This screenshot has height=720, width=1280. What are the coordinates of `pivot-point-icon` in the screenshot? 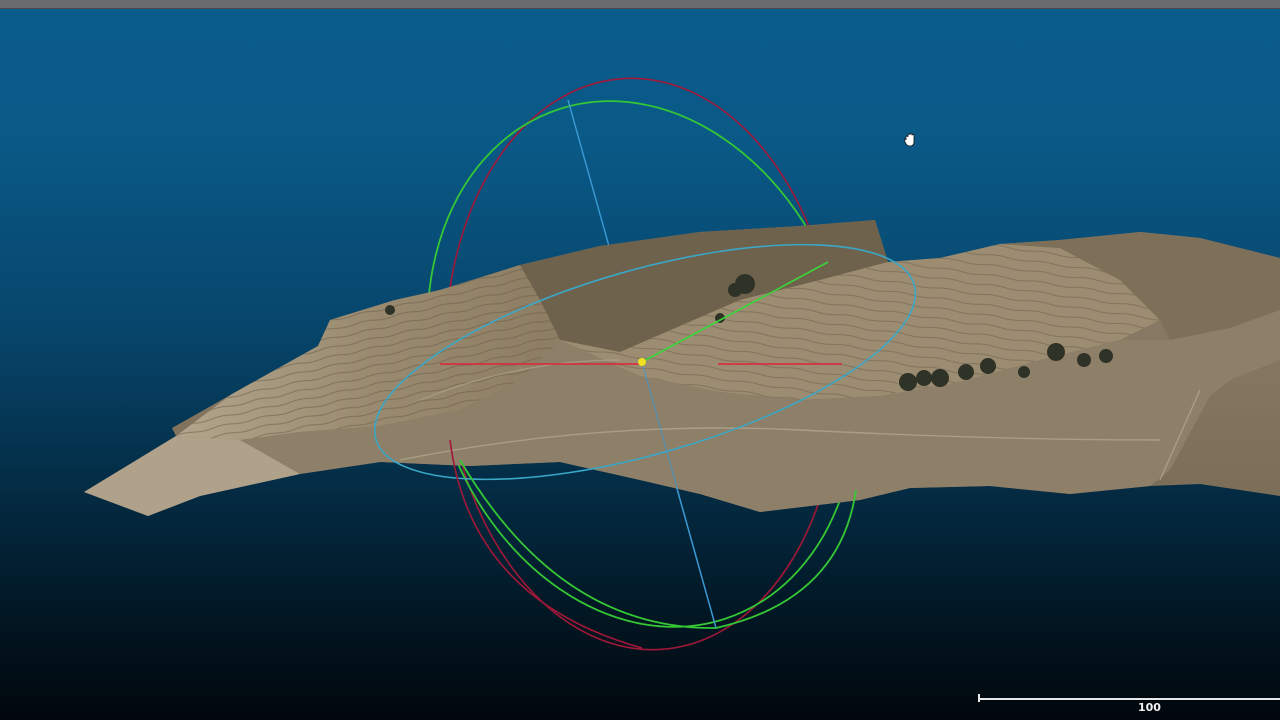 It's located at (642, 362).